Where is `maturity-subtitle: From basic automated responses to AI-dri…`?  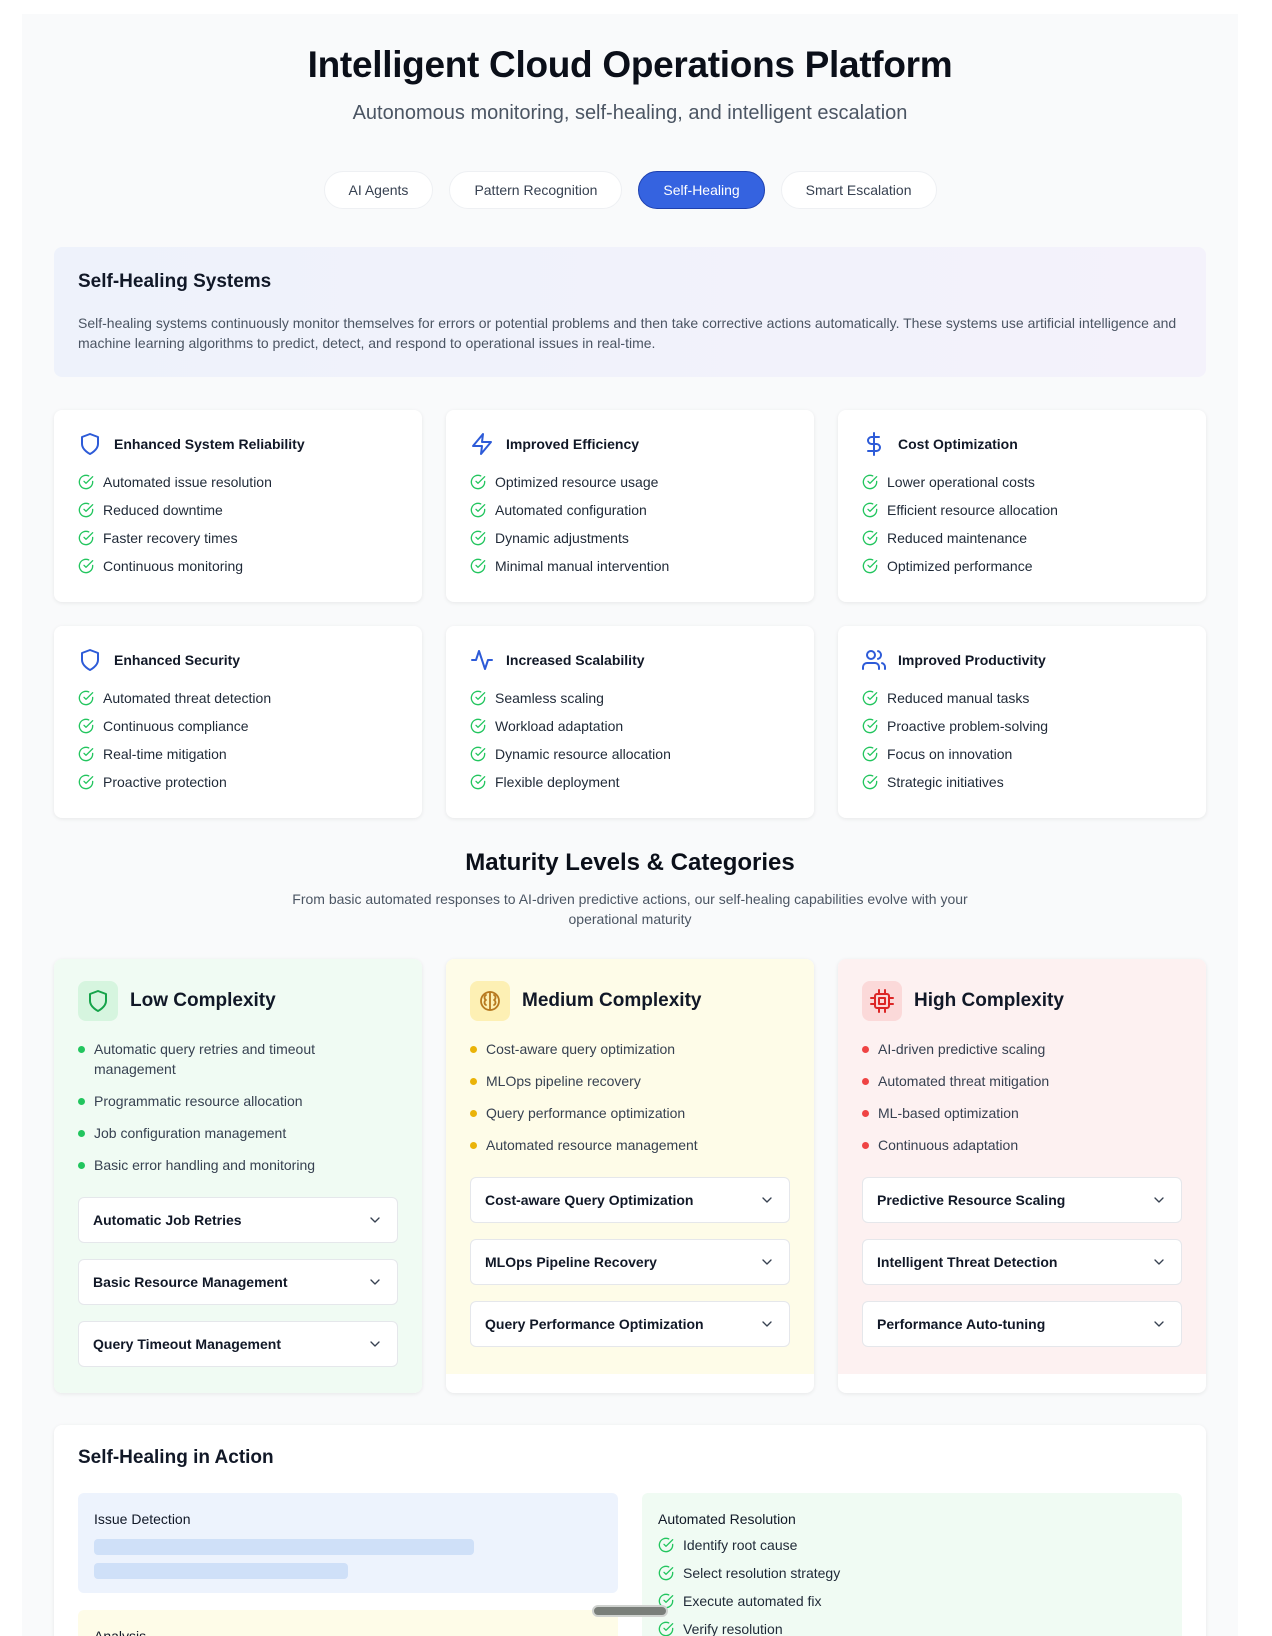
maturity-subtitle: From basic automated responses to AI-dri… is located at coordinates (630, 909).